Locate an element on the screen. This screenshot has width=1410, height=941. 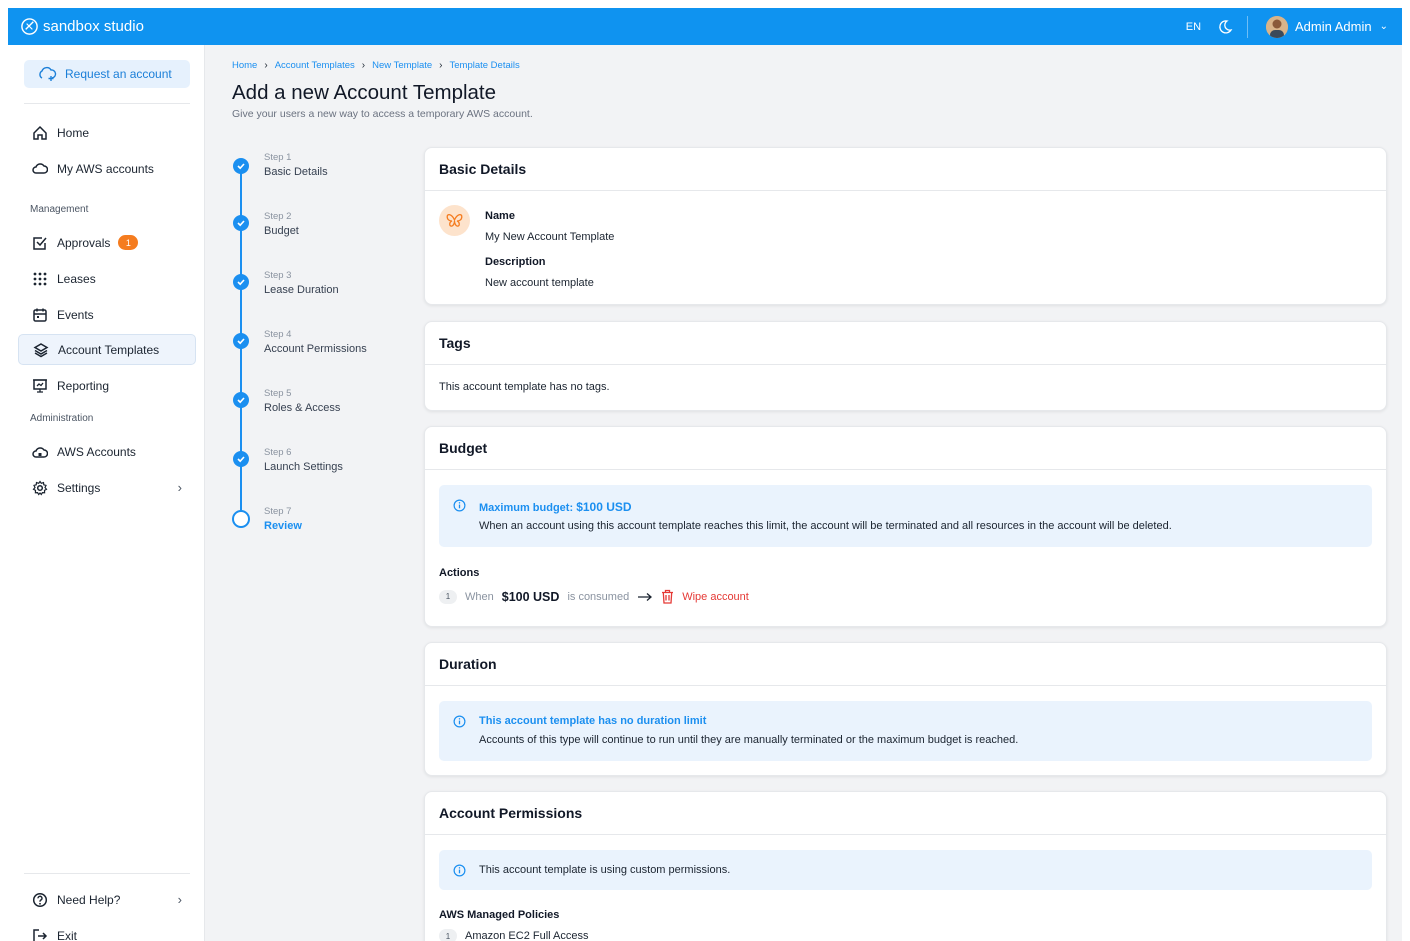
step-label: Lease Duration is located at coordinates (301, 290).